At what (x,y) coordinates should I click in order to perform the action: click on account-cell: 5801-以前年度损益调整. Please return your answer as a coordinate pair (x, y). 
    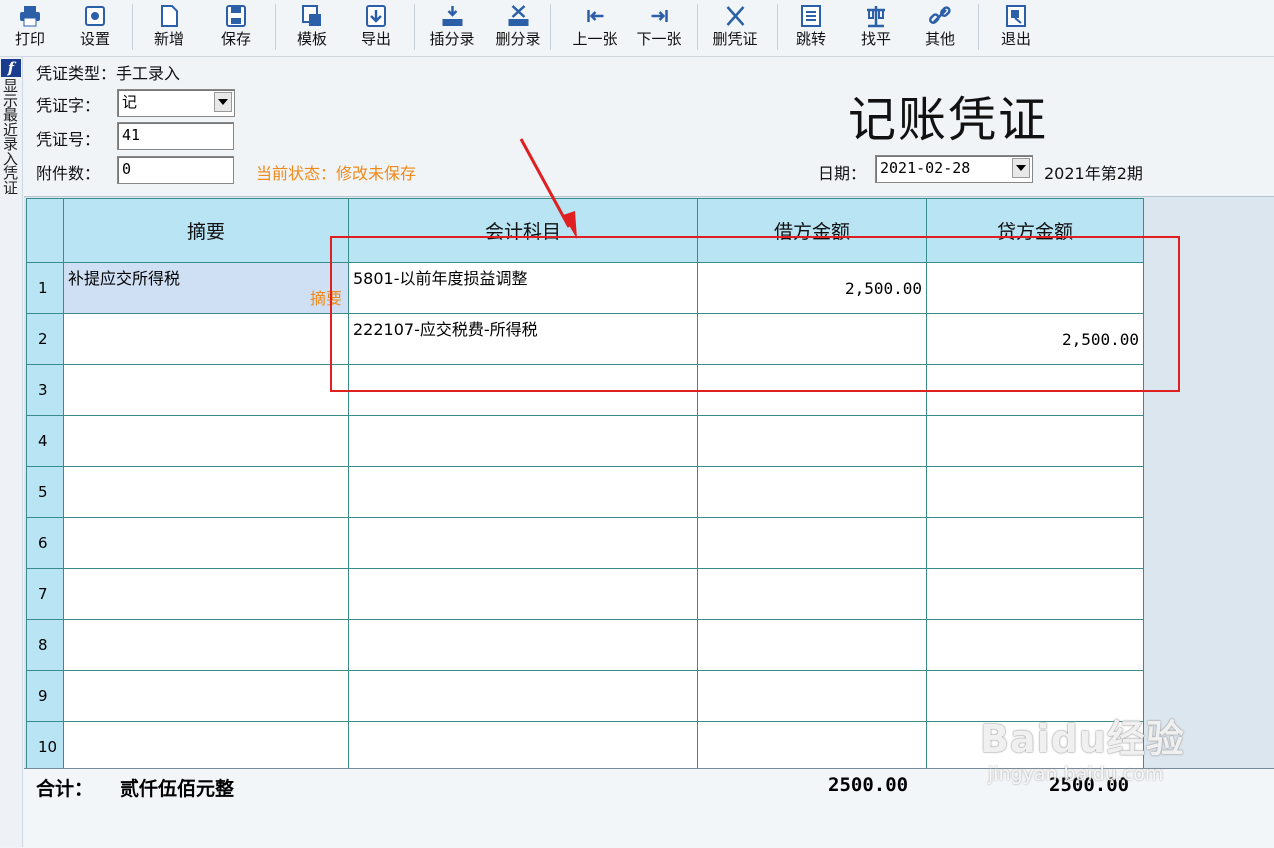
    Looking at the image, I should click on (523, 288).